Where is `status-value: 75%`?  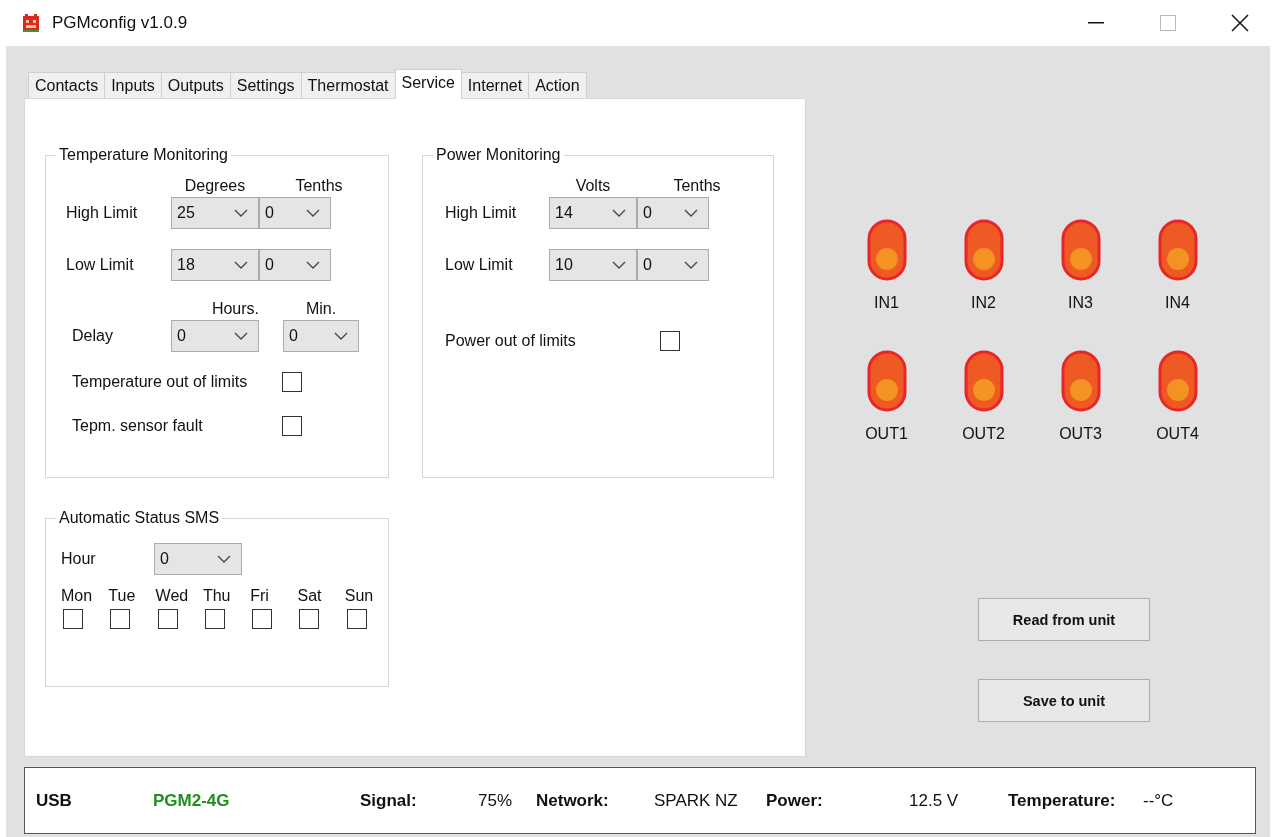 status-value: 75% is located at coordinates (496, 800).